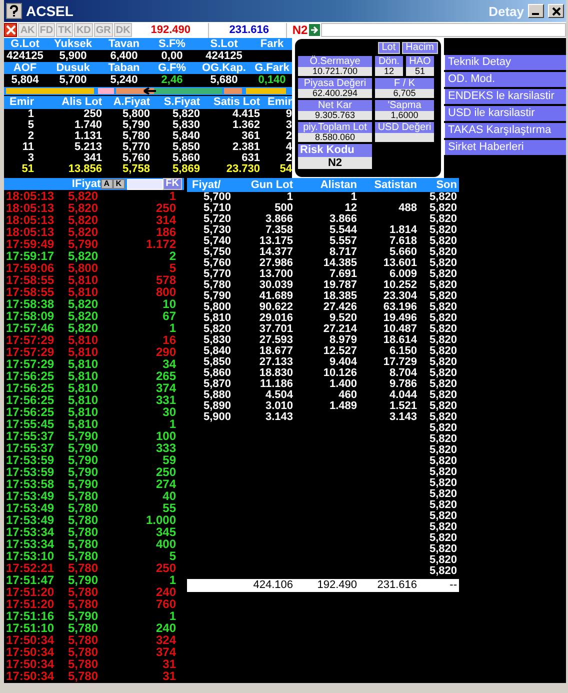 This screenshot has height=693, width=568. What do you see at coordinates (31, 328) in the screenshot?
I see `trade-time: 17:57:46` at bounding box center [31, 328].